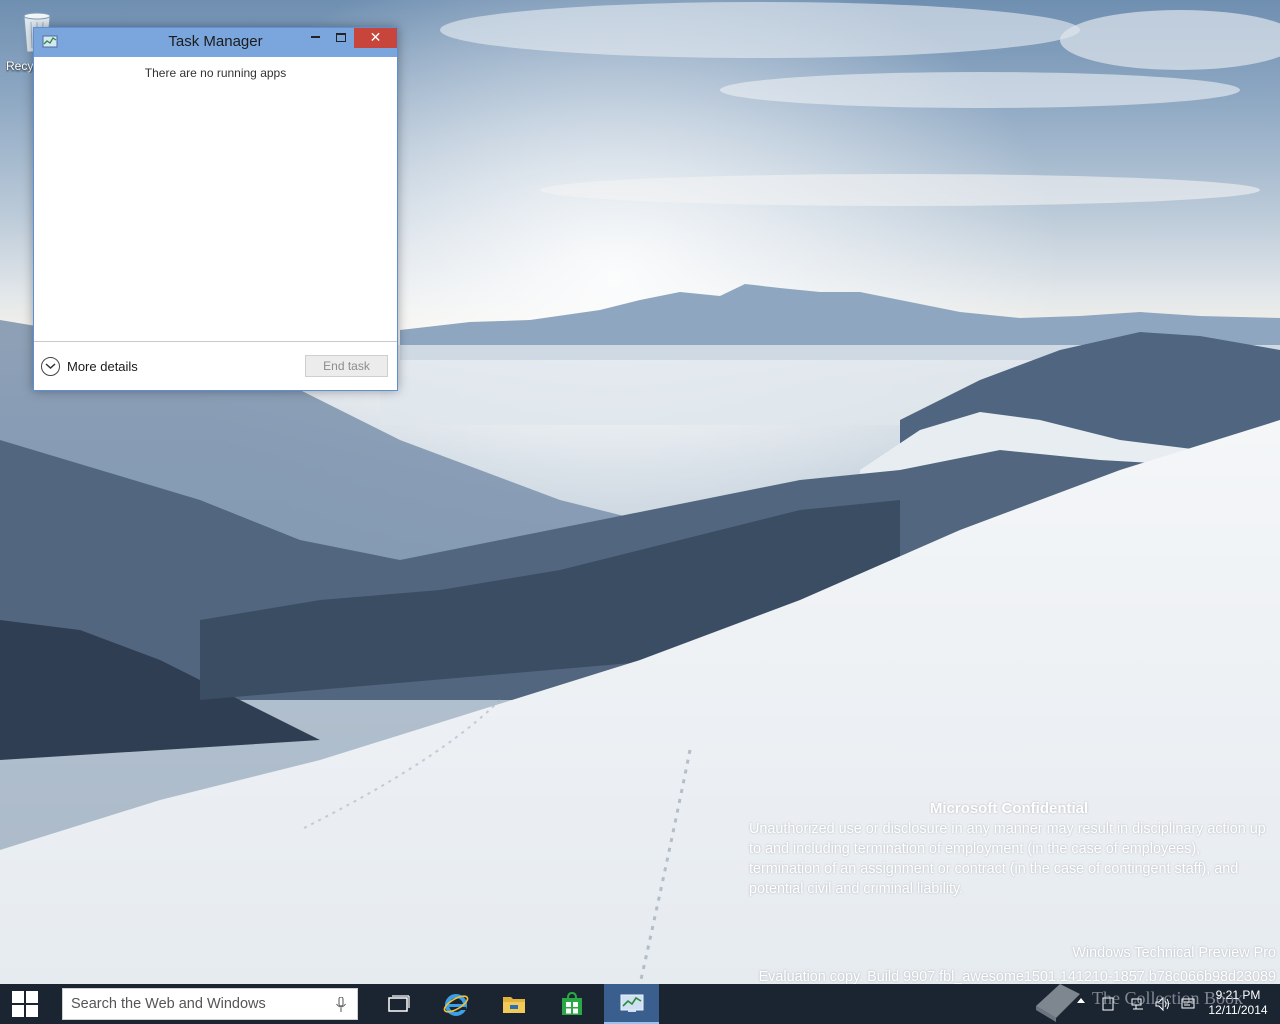  I want to click on start-button, so click(25, 1004).